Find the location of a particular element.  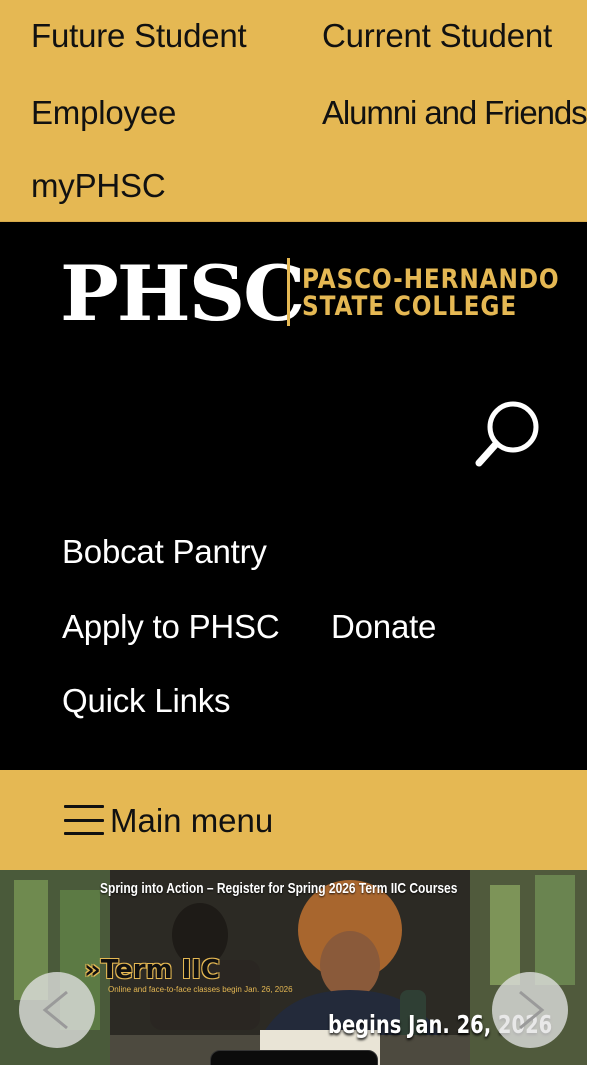

chevron-right-icon is located at coordinates (532, 1010).